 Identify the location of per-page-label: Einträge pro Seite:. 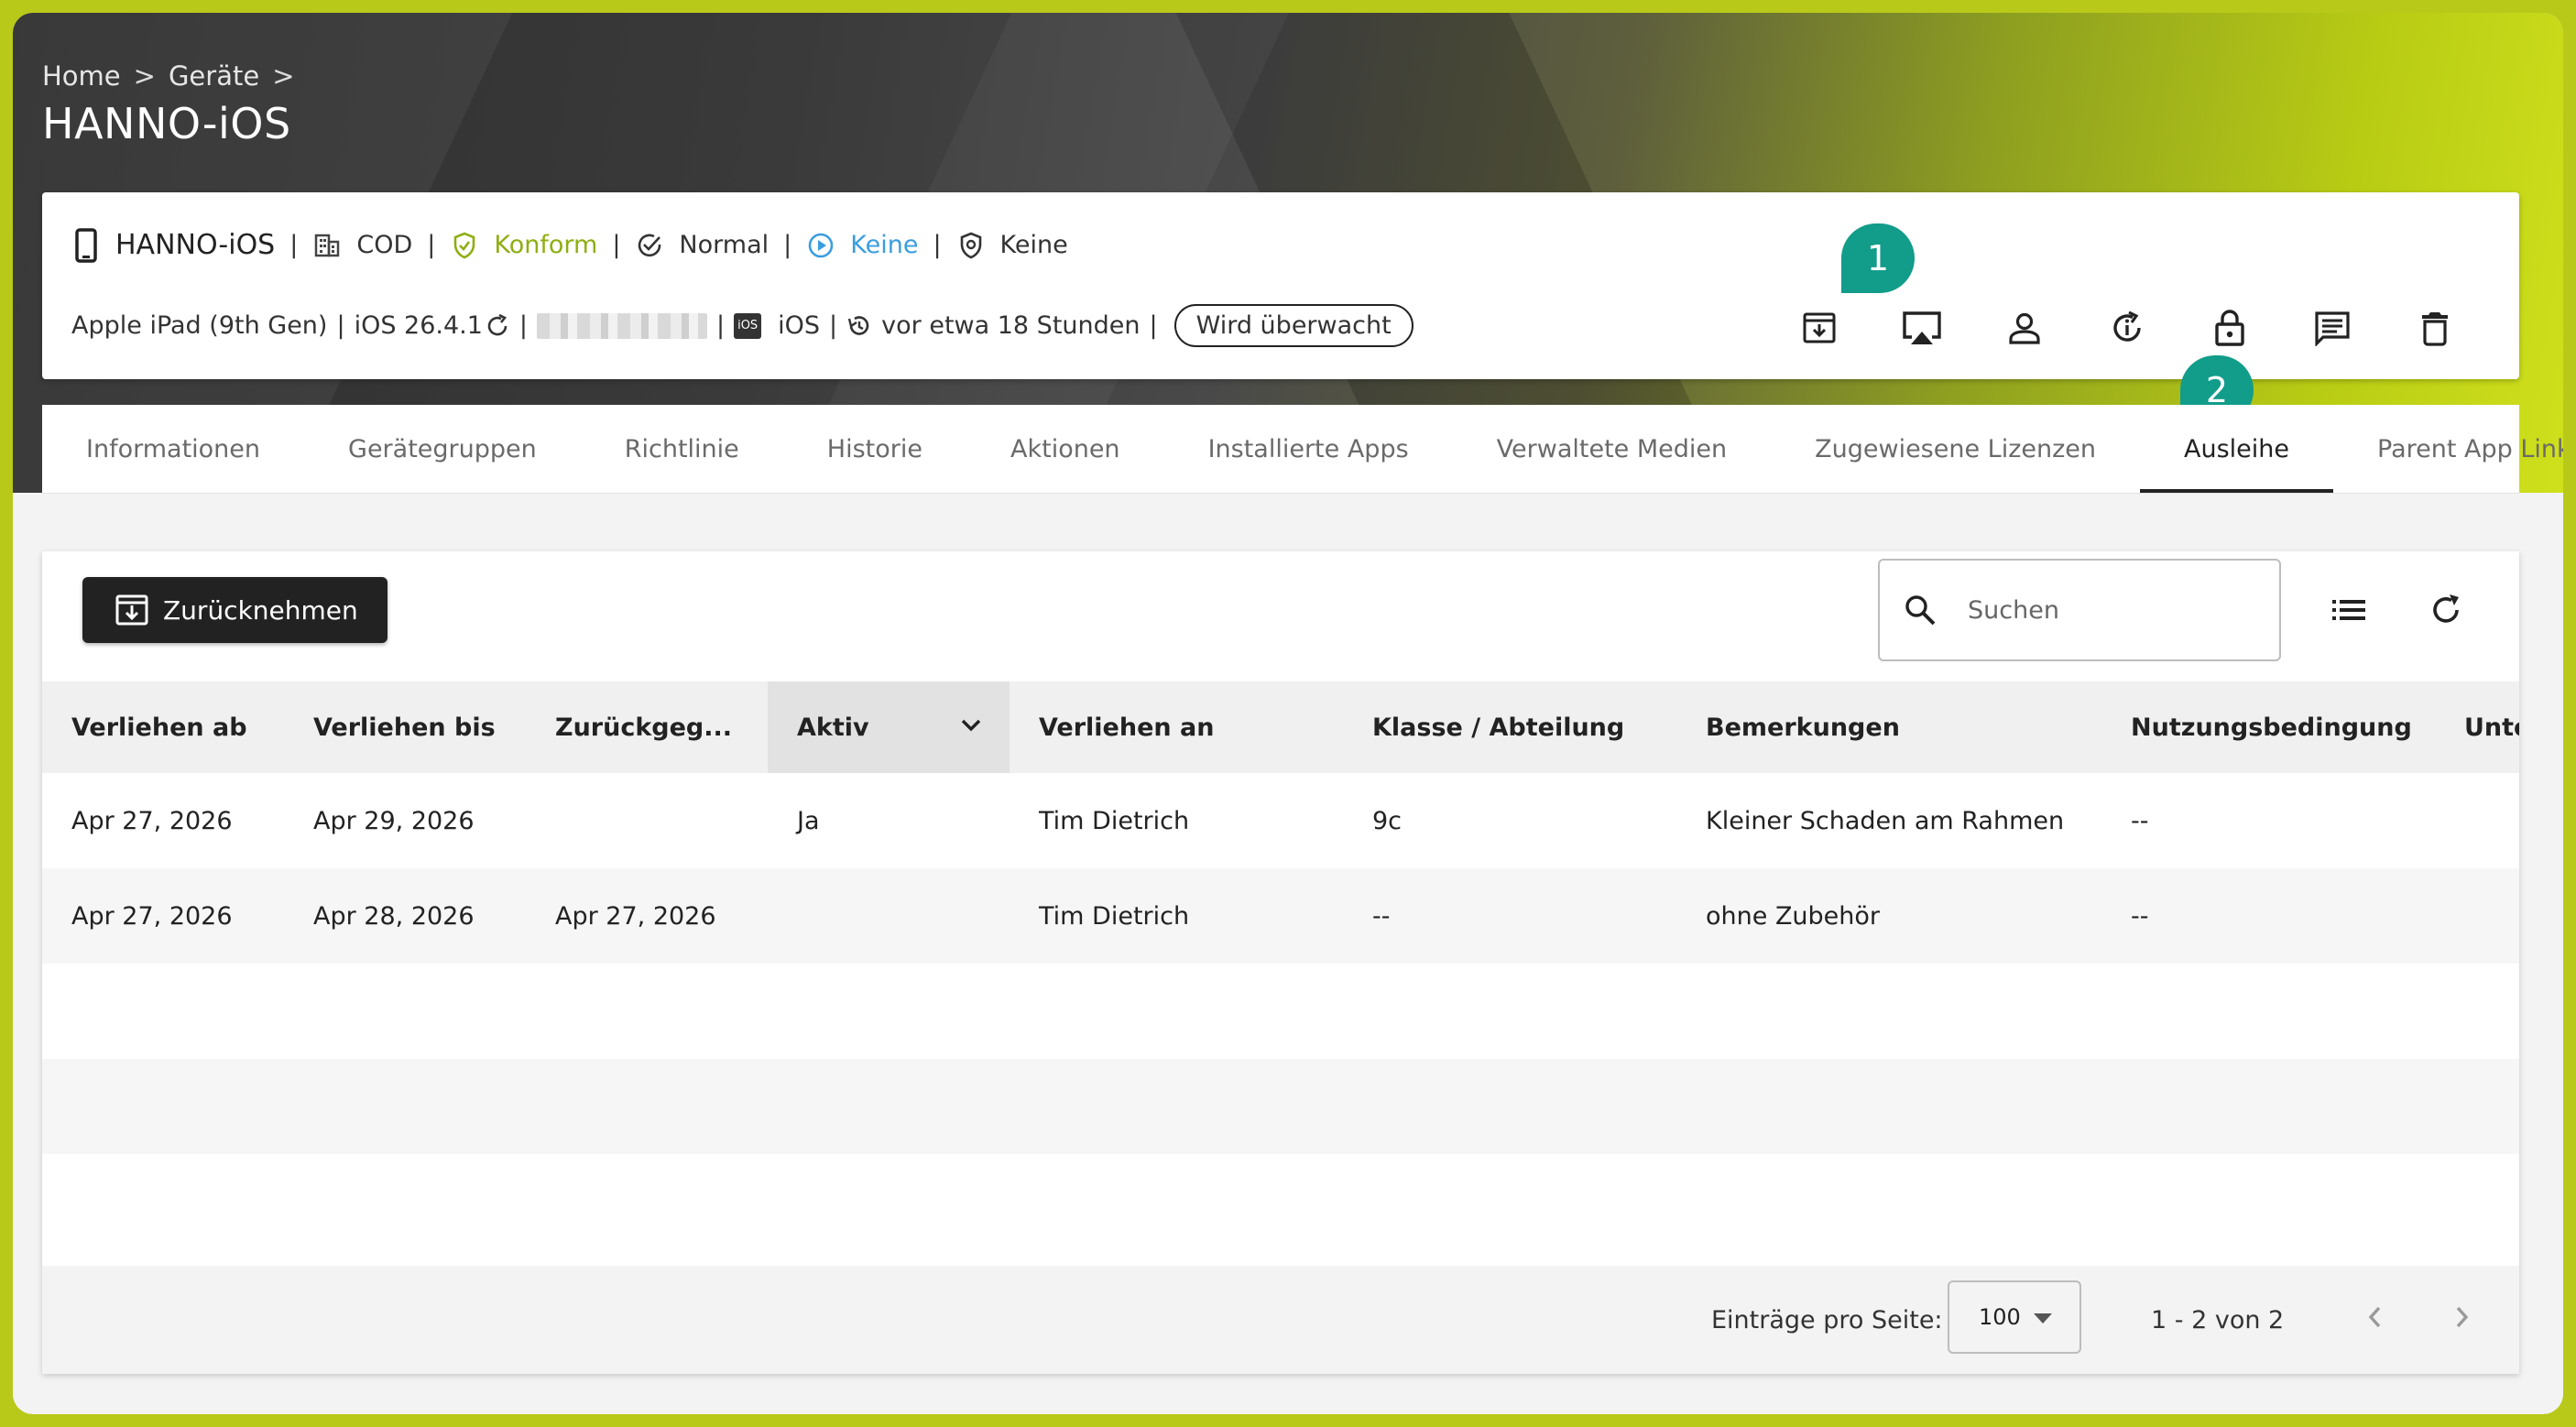
(1827, 1320).